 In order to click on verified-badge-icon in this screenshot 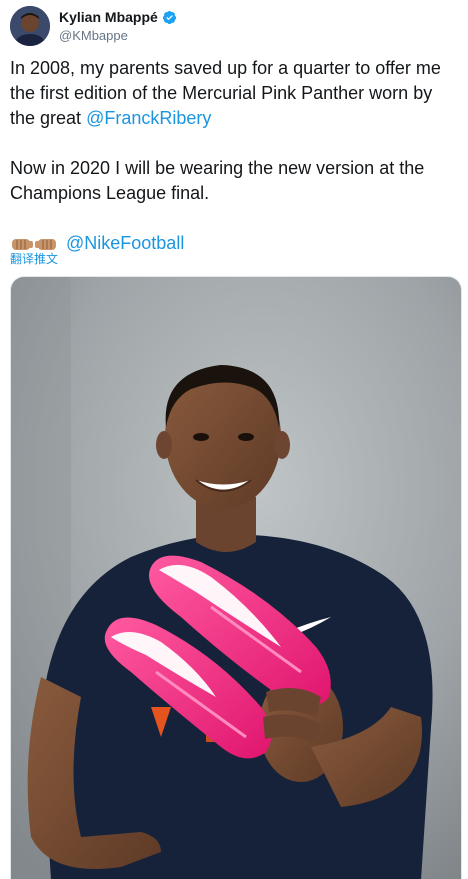, I will do `click(169, 17)`.